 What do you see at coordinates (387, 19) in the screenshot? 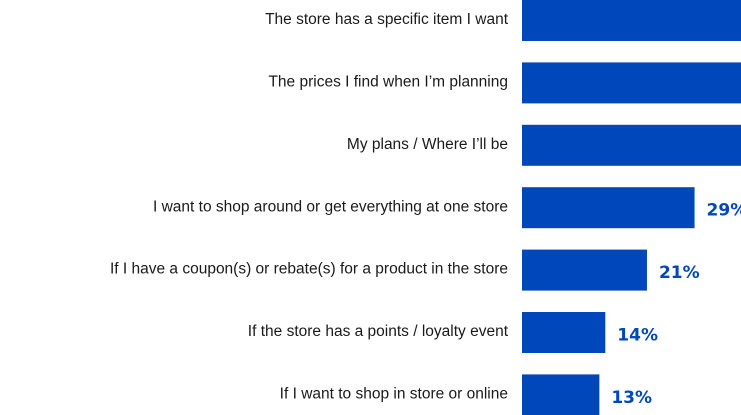
I see `category-label: The store has a specific item I want` at bounding box center [387, 19].